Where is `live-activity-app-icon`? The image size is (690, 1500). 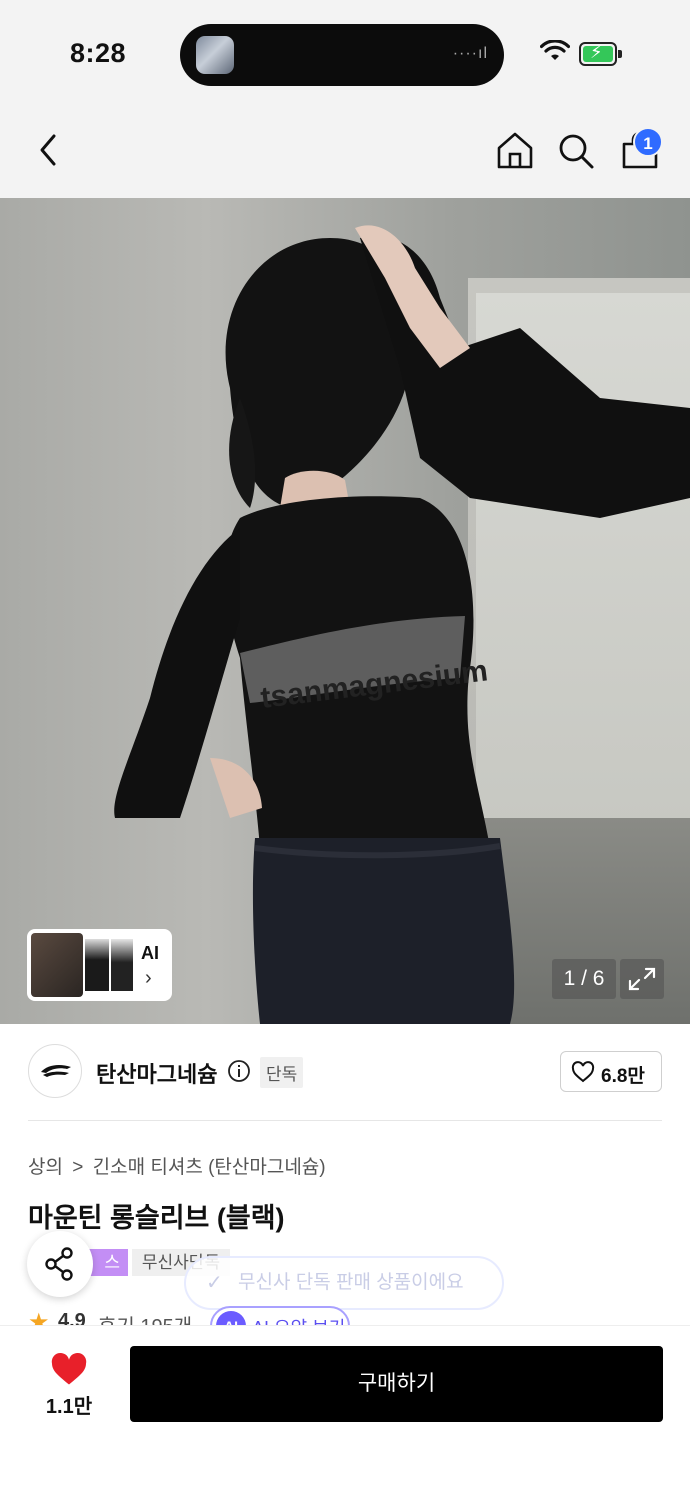
live-activity-app-icon is located at coordinates (215, 55).